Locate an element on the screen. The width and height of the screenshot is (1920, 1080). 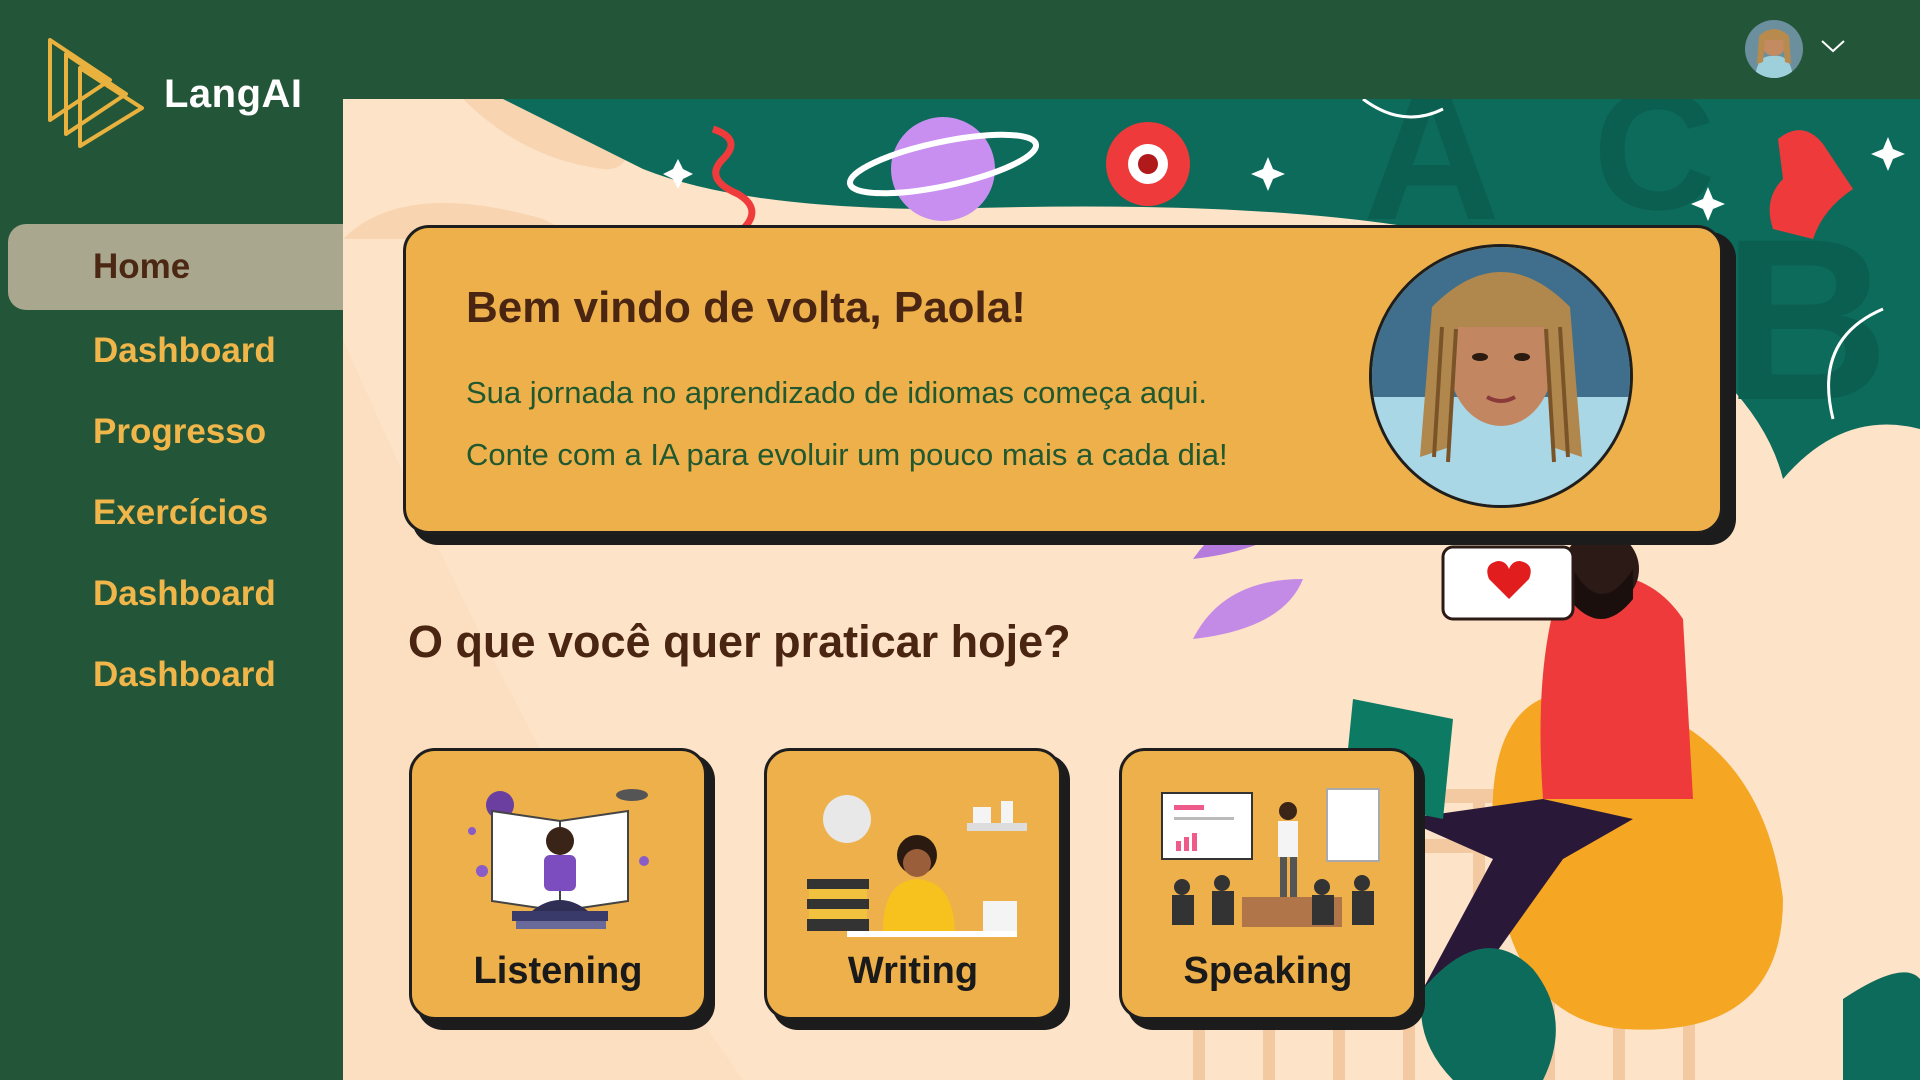
speaking-label: Speaking is located at coordinates (1268, 971).